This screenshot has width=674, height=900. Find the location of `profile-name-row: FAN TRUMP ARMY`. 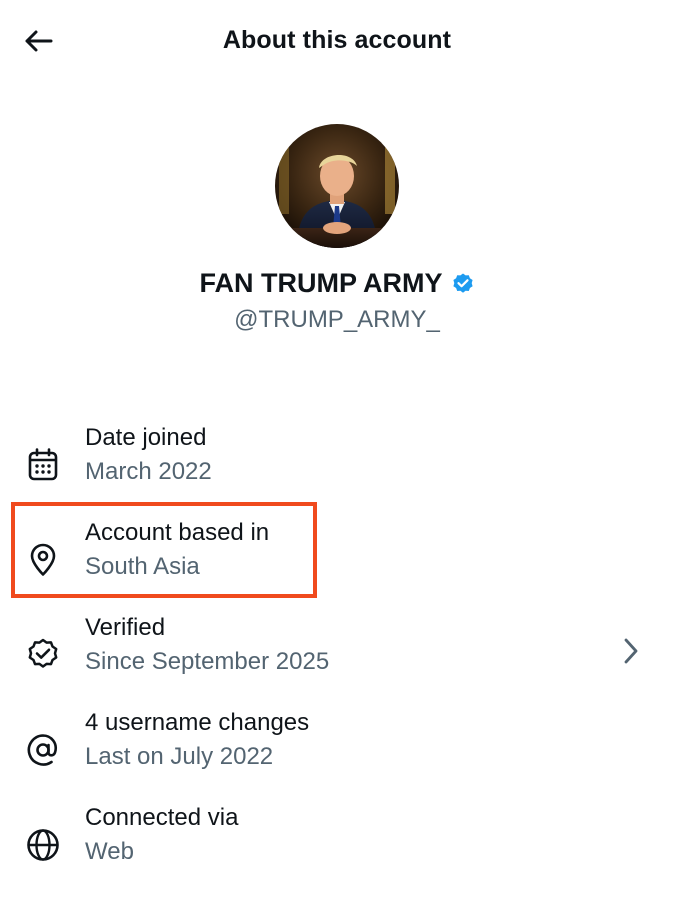

profile-name-row: FAN TRUMP ARMY is located at coordinates (337, 283).